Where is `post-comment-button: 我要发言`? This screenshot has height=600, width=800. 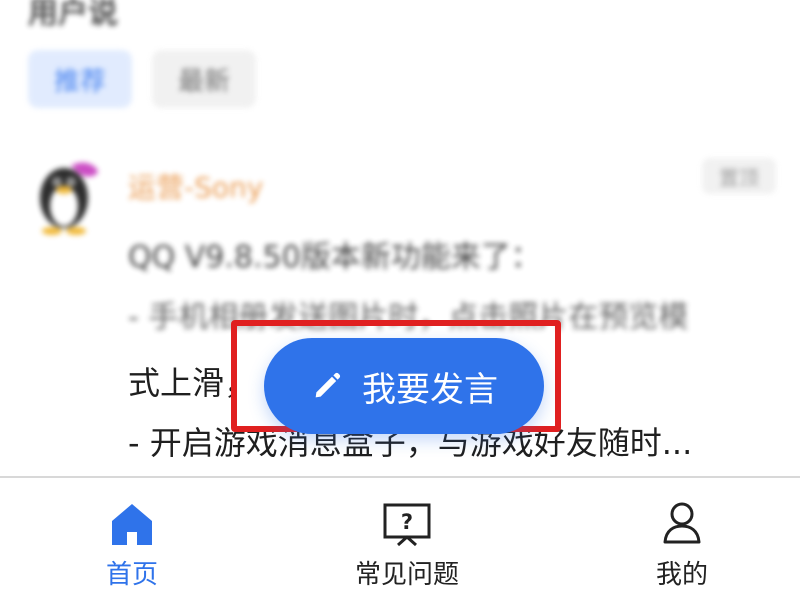
post-comment-button: 我要发言 is located at coordinates (404, 386).